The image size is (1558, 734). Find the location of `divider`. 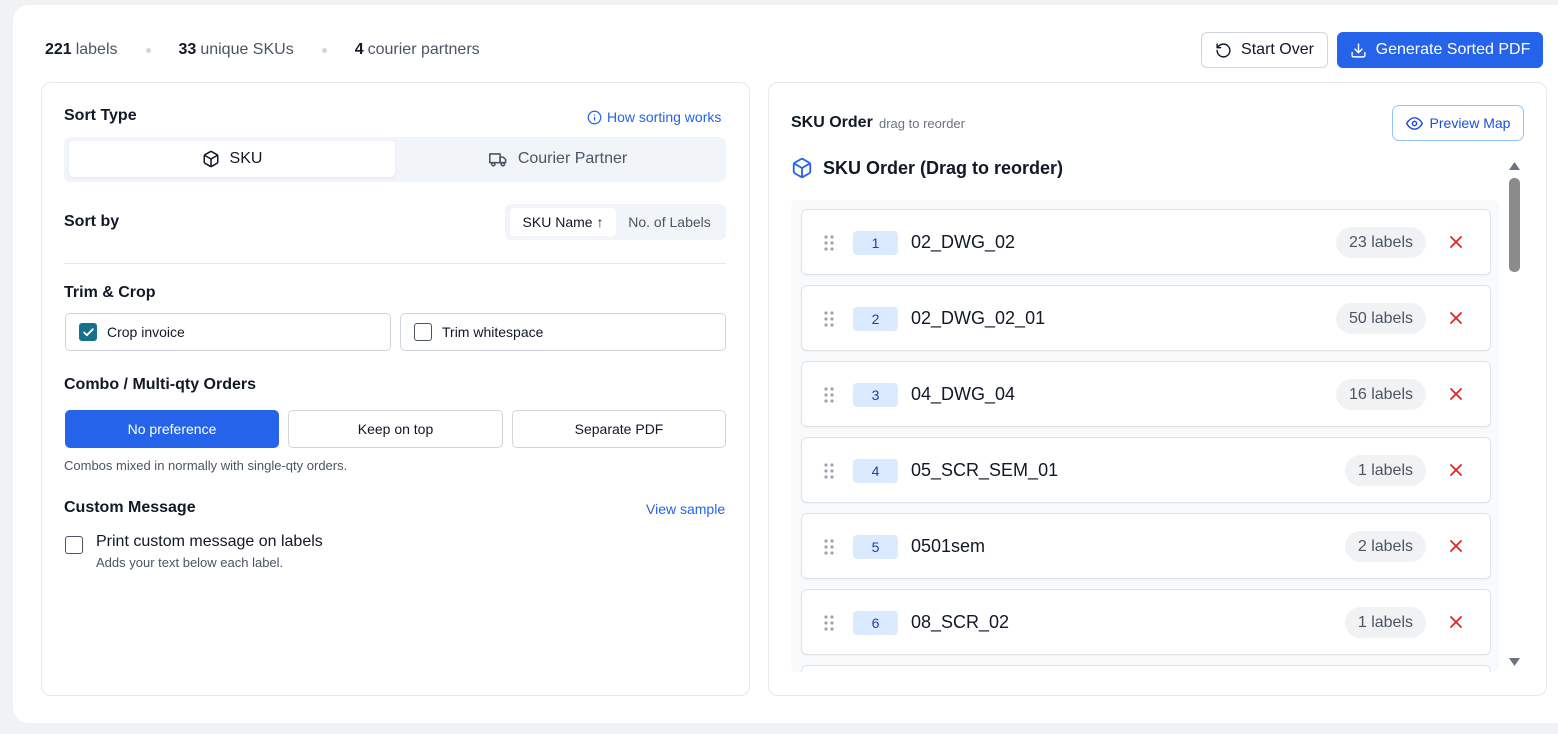

divider is located at coordinates (395, 263).